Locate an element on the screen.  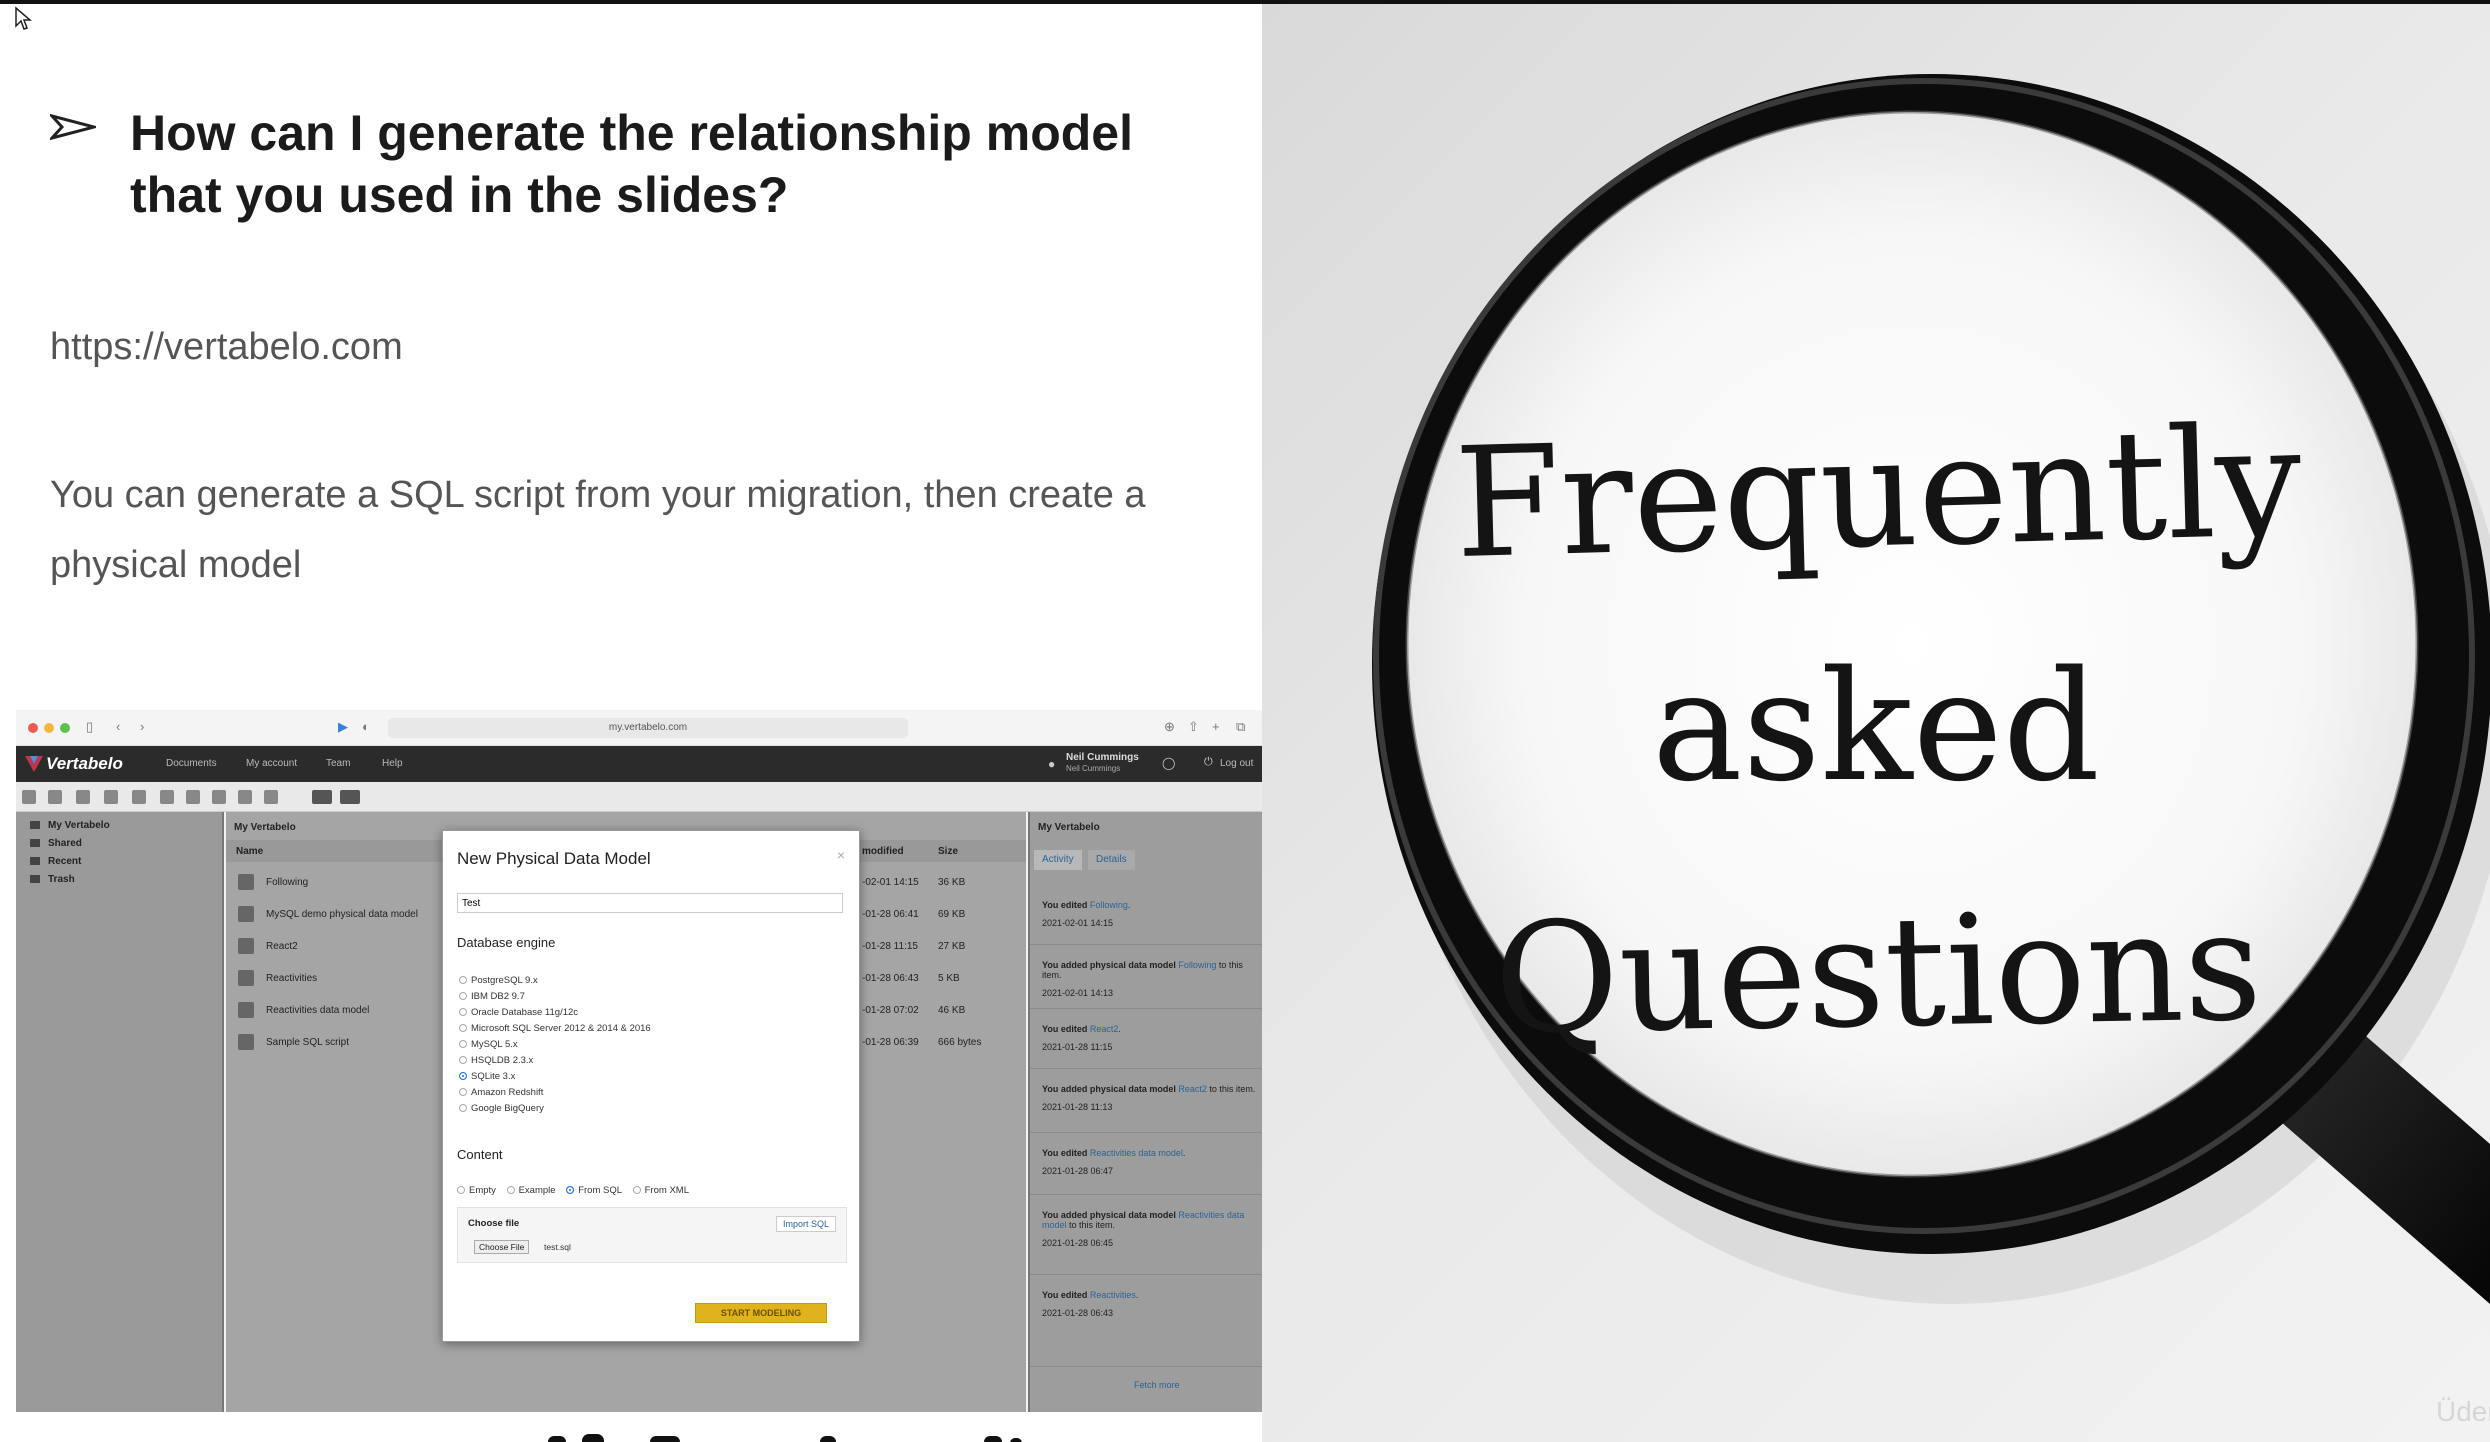
tree-recent: Recent is located at coordinates (55, 861).